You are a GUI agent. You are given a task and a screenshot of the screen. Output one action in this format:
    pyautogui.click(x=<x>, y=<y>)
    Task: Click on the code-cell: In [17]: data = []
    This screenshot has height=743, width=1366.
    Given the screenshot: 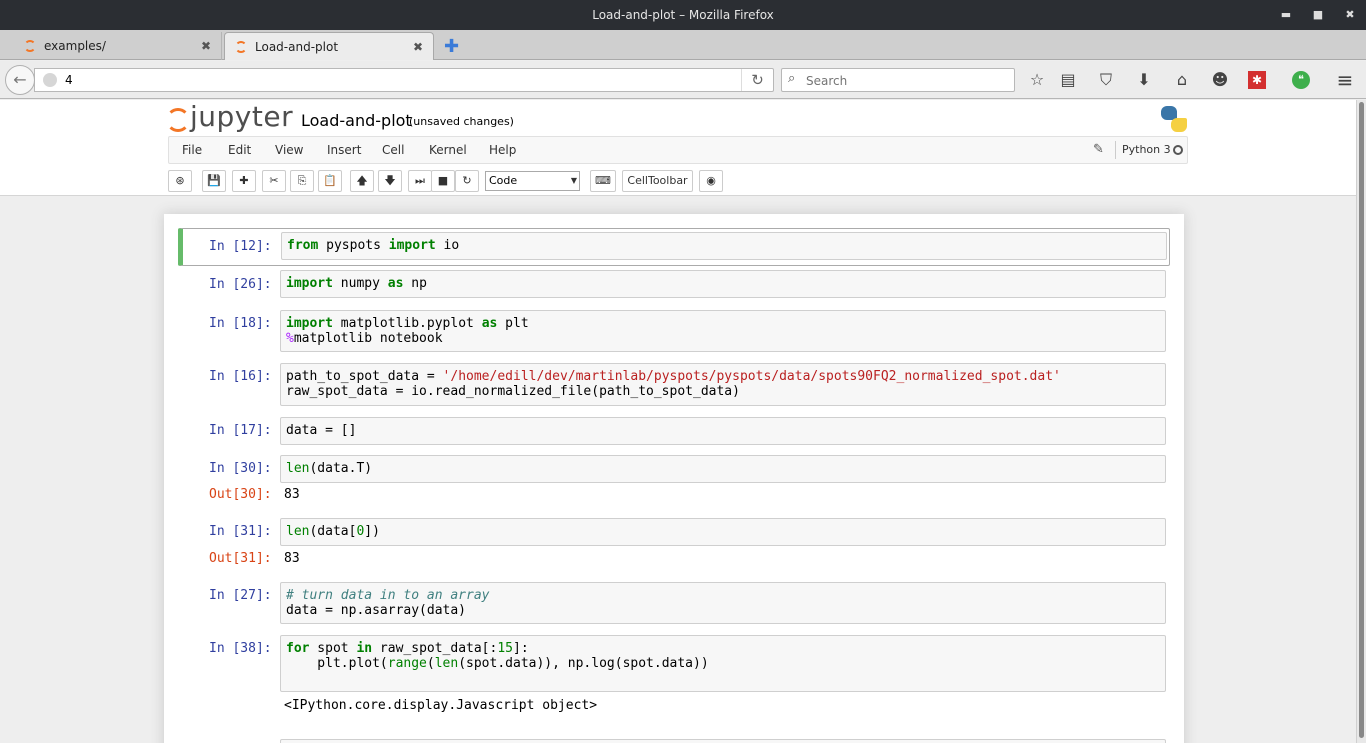 What is the action you would take?
    pyautogui.click(x=674, y=431)
    